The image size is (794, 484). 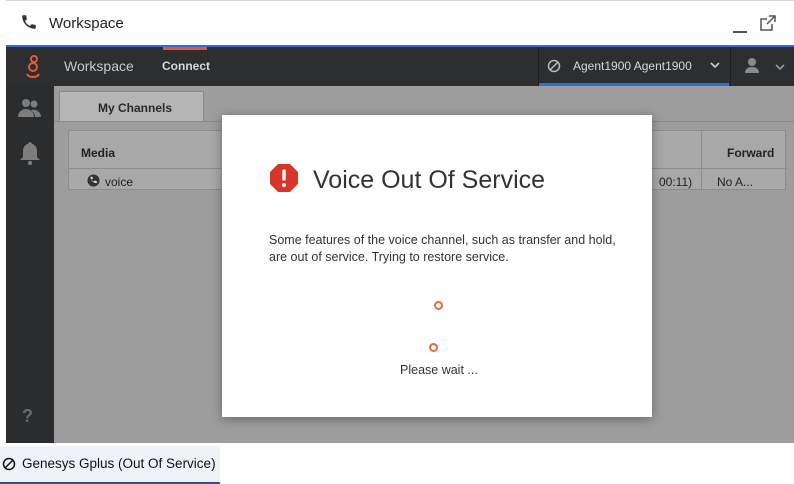 What do you see at coordinates (33, 66) in the screenshot?
I see `genesys-logo-icon` at bounding box center [33, 66].